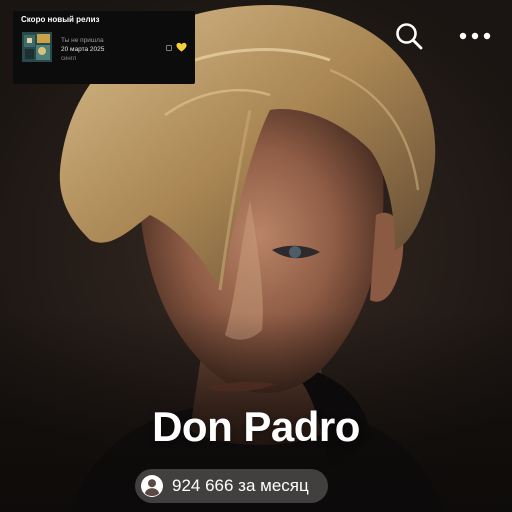 The image size is (512, 512). I want to click on more-horizontal-icon, so click(475, 36).